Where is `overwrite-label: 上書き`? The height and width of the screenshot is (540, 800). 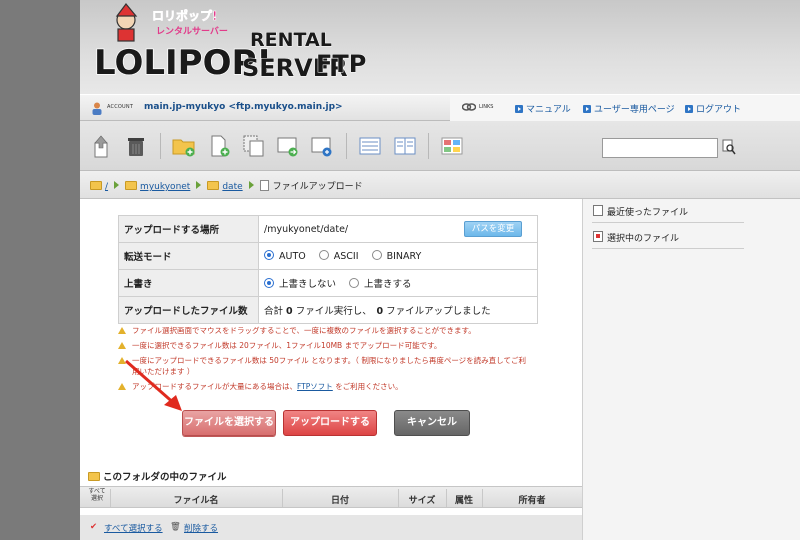
overwrite-label: 上書き is located at coordinates (188, 283).